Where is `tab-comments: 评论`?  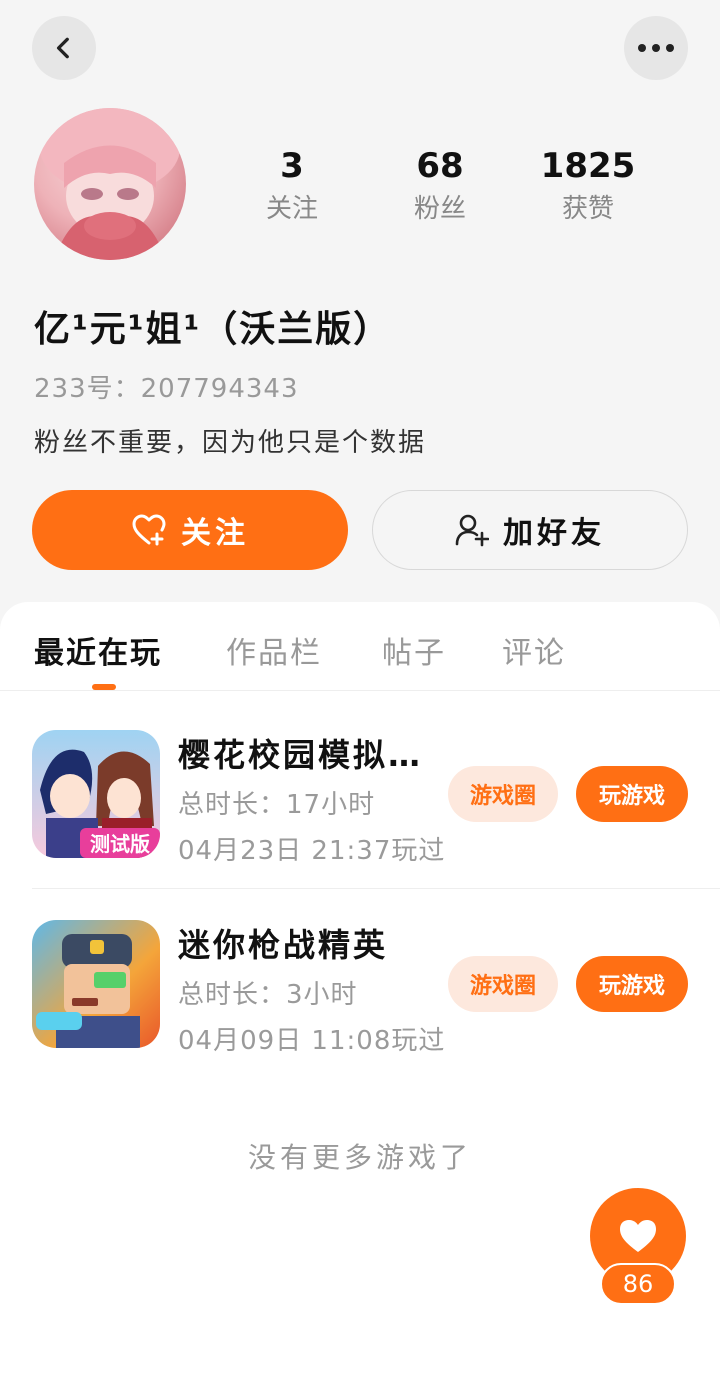 tab-comments: 评论 is located at coordinates (534, 650).